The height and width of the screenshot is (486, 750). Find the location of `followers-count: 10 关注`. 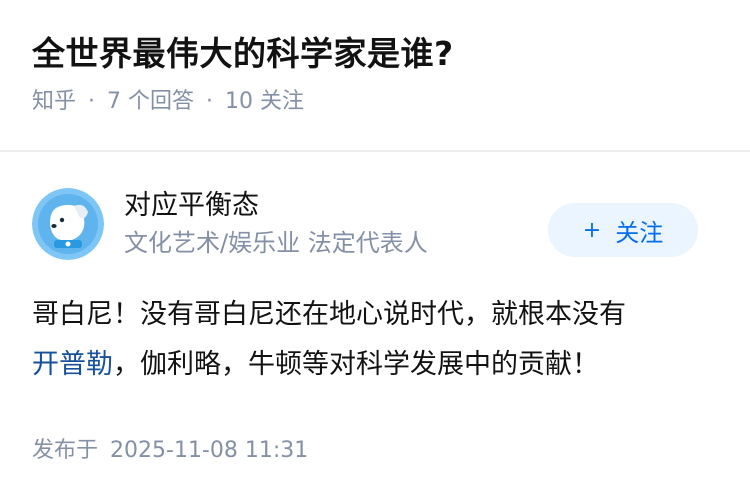

followers-count: 10 关注 is located at coordinates (265, 101).